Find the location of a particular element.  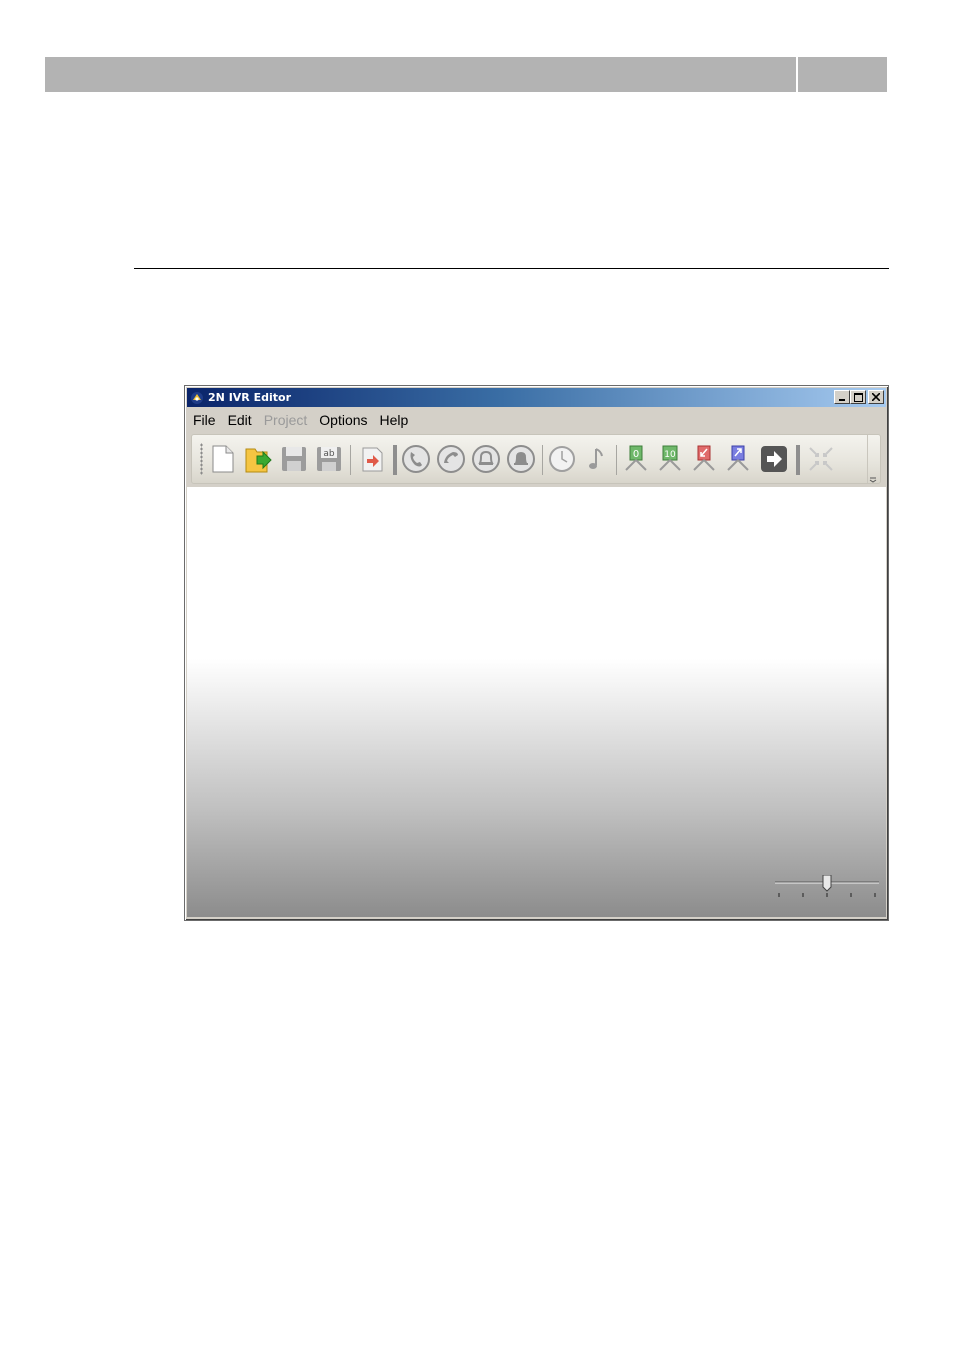

chevron-down-icon is located at coordinates (873, 480).